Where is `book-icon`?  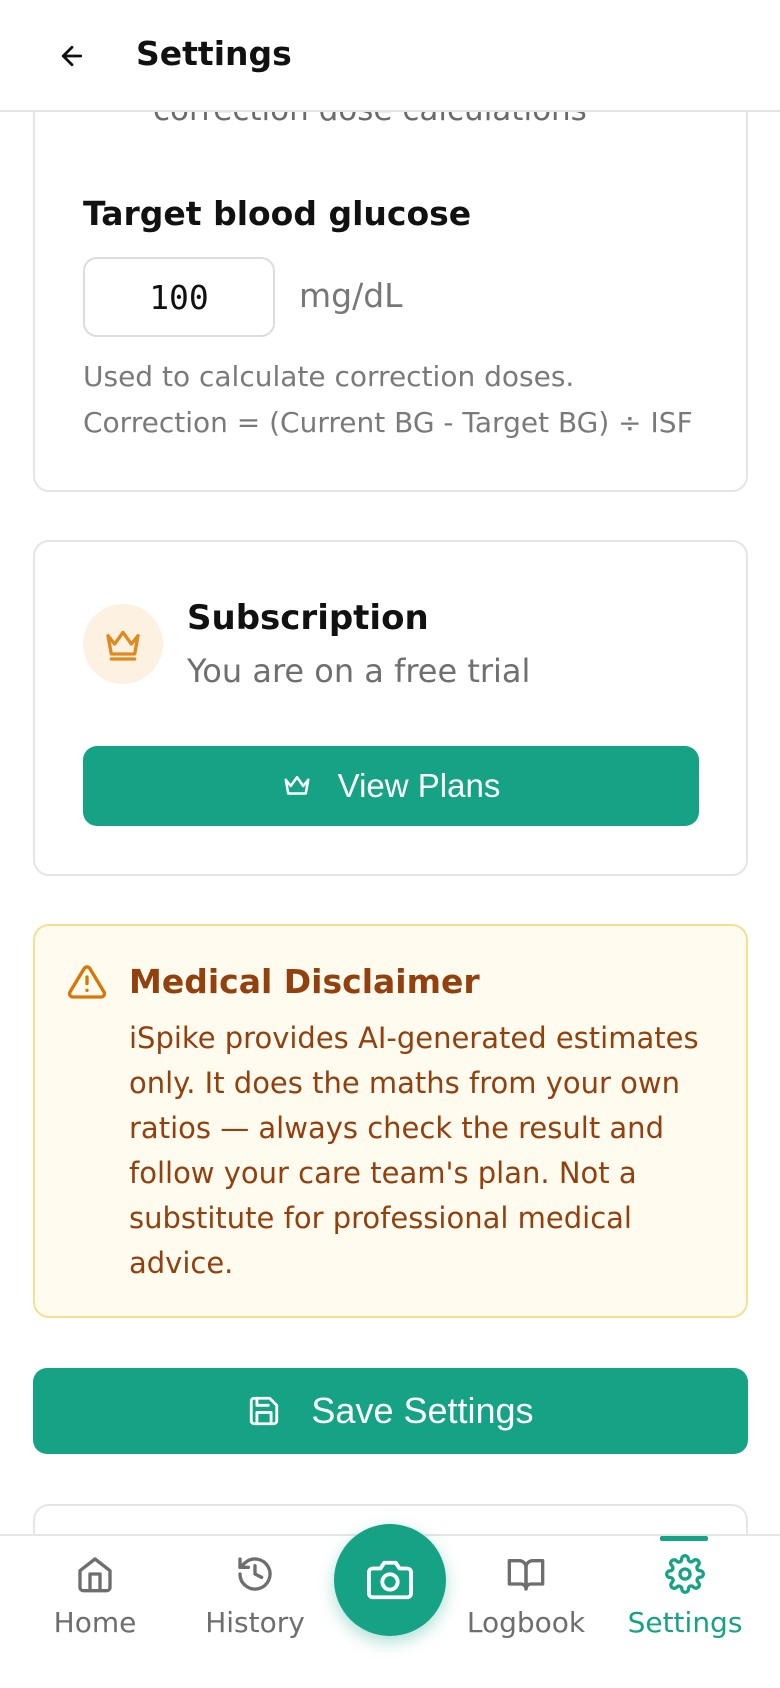 book-icon is located at coordinates (526, 1575).